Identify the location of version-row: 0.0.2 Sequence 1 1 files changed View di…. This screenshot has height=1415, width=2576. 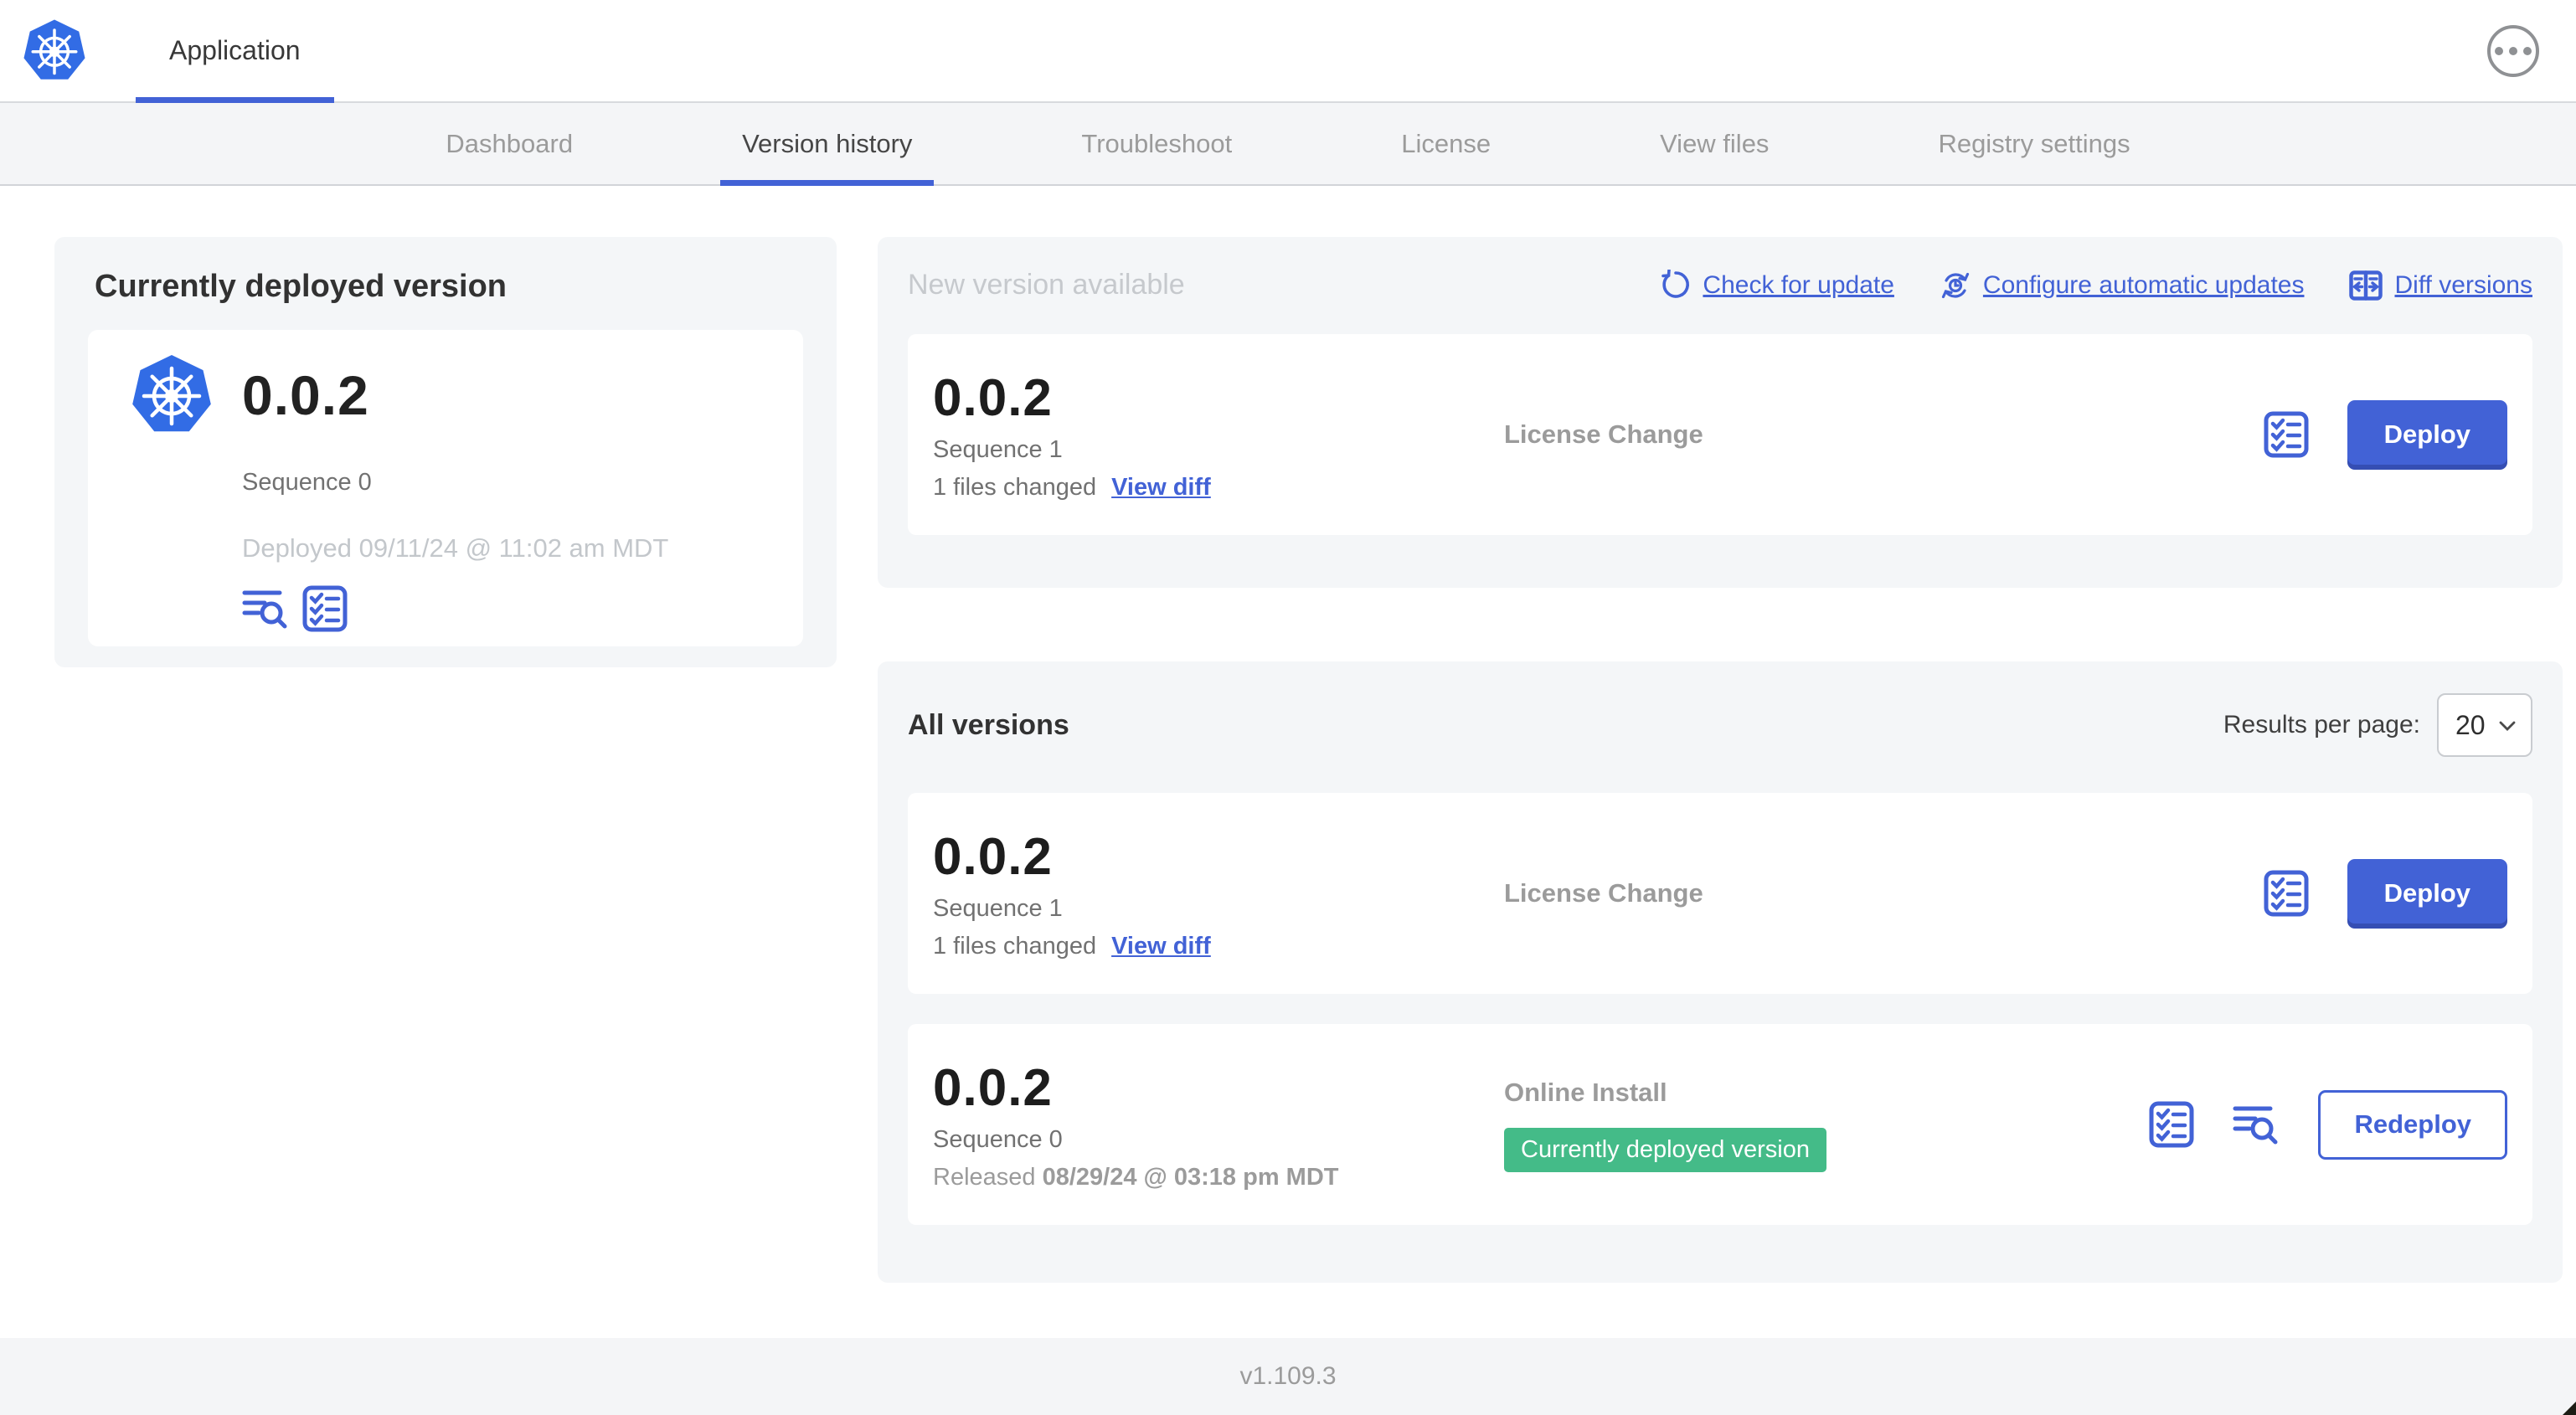
(1720, 893).